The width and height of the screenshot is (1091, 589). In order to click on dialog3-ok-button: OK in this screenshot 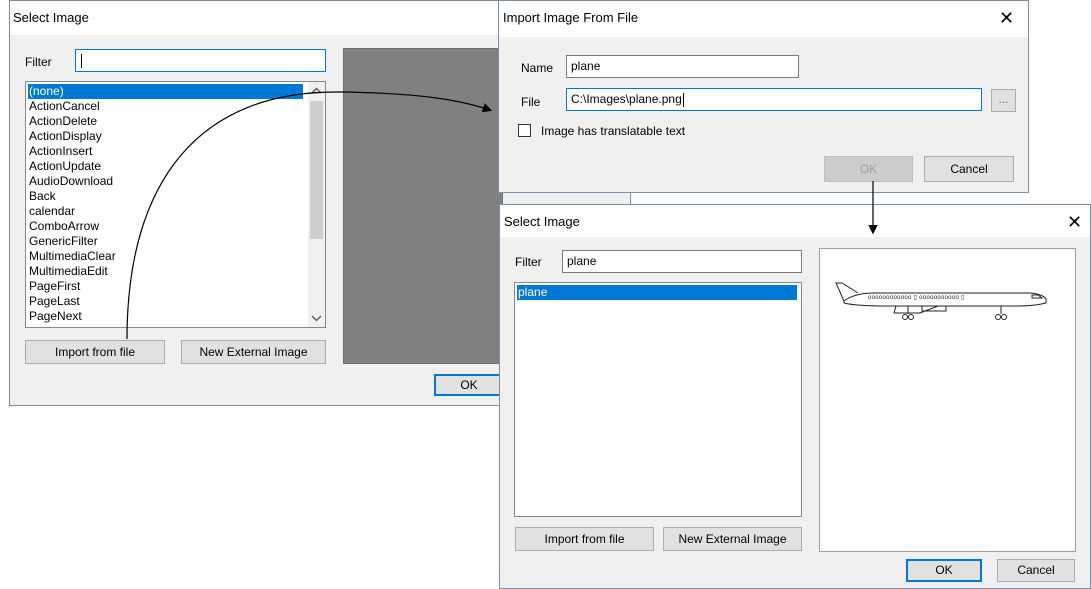, I will do `click(944, 570)`.